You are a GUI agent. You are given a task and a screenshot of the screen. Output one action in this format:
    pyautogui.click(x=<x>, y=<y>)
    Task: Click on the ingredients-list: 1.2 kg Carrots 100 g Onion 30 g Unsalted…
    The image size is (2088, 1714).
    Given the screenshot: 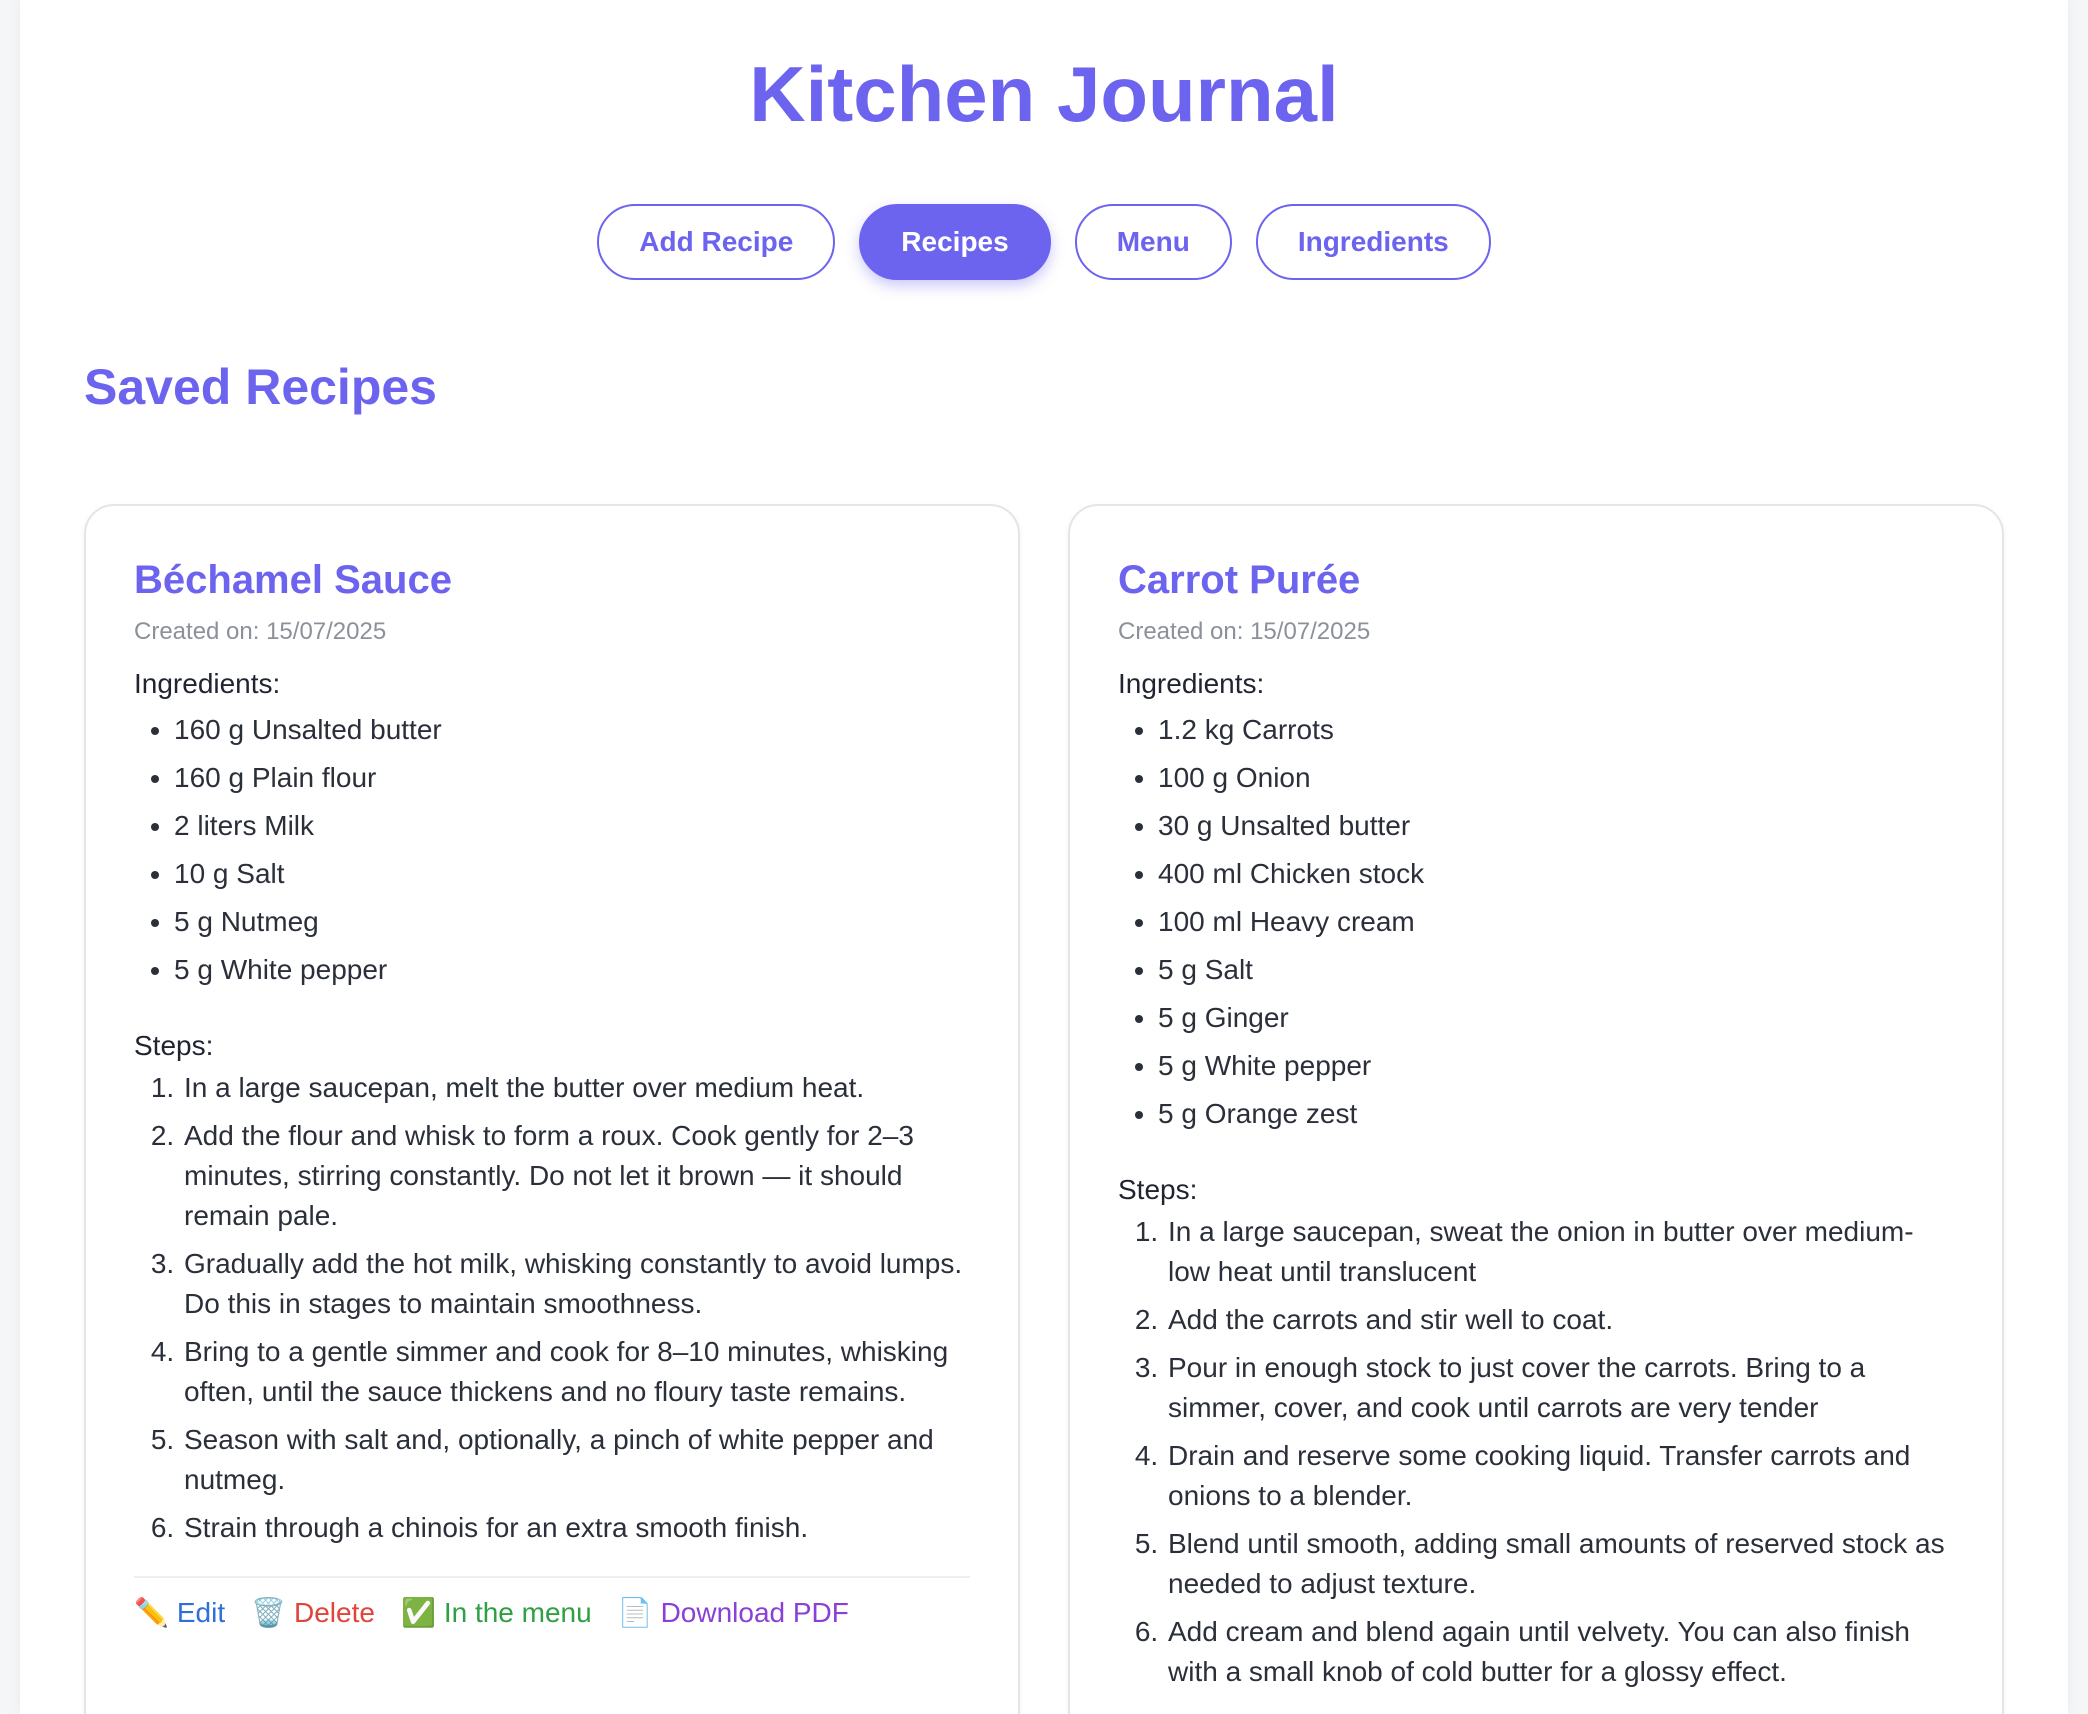 What is the action you would take?
    pyautogui.click(x=1536, y=922)
    